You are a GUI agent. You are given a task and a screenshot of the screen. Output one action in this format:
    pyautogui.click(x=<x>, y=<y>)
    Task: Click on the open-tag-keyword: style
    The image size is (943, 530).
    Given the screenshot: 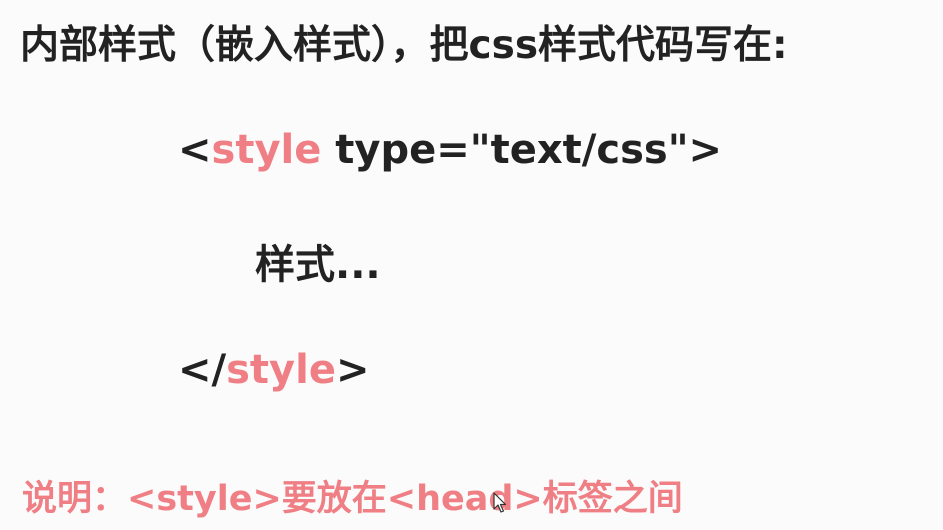 What is the action you would take?
    pyautogui.click(x=266, y=150)
    